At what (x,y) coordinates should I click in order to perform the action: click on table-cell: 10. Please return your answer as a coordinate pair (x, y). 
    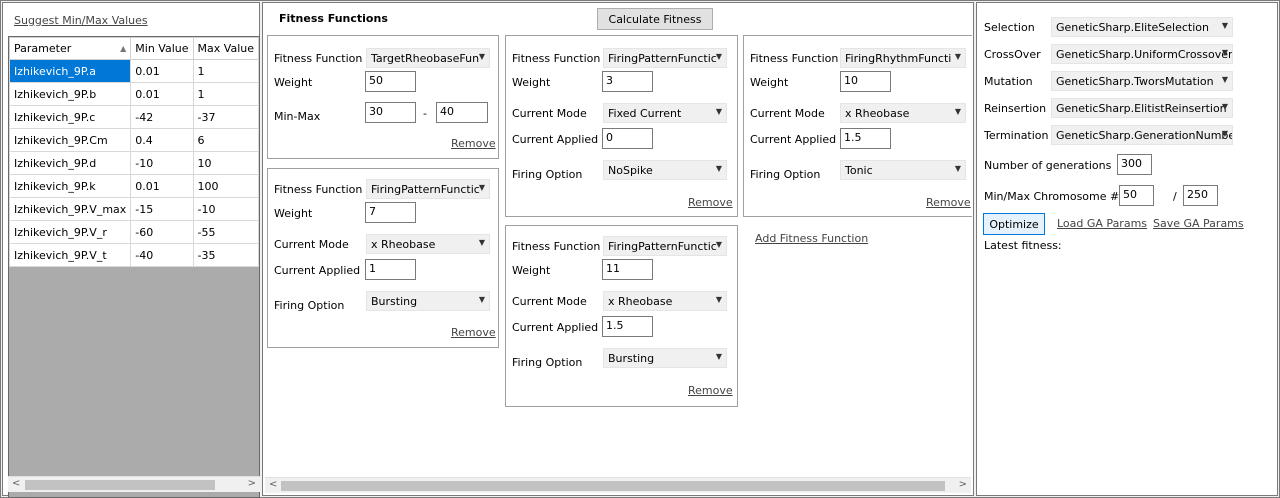
    Looking at the image, I should click on (225, 163).